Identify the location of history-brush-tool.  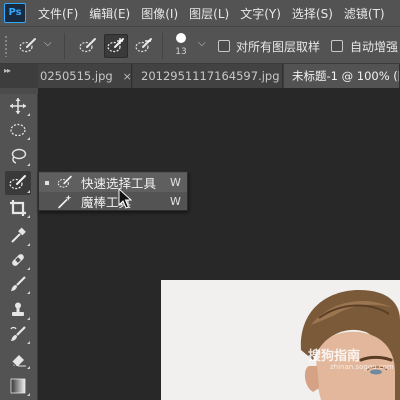
(18, 334).